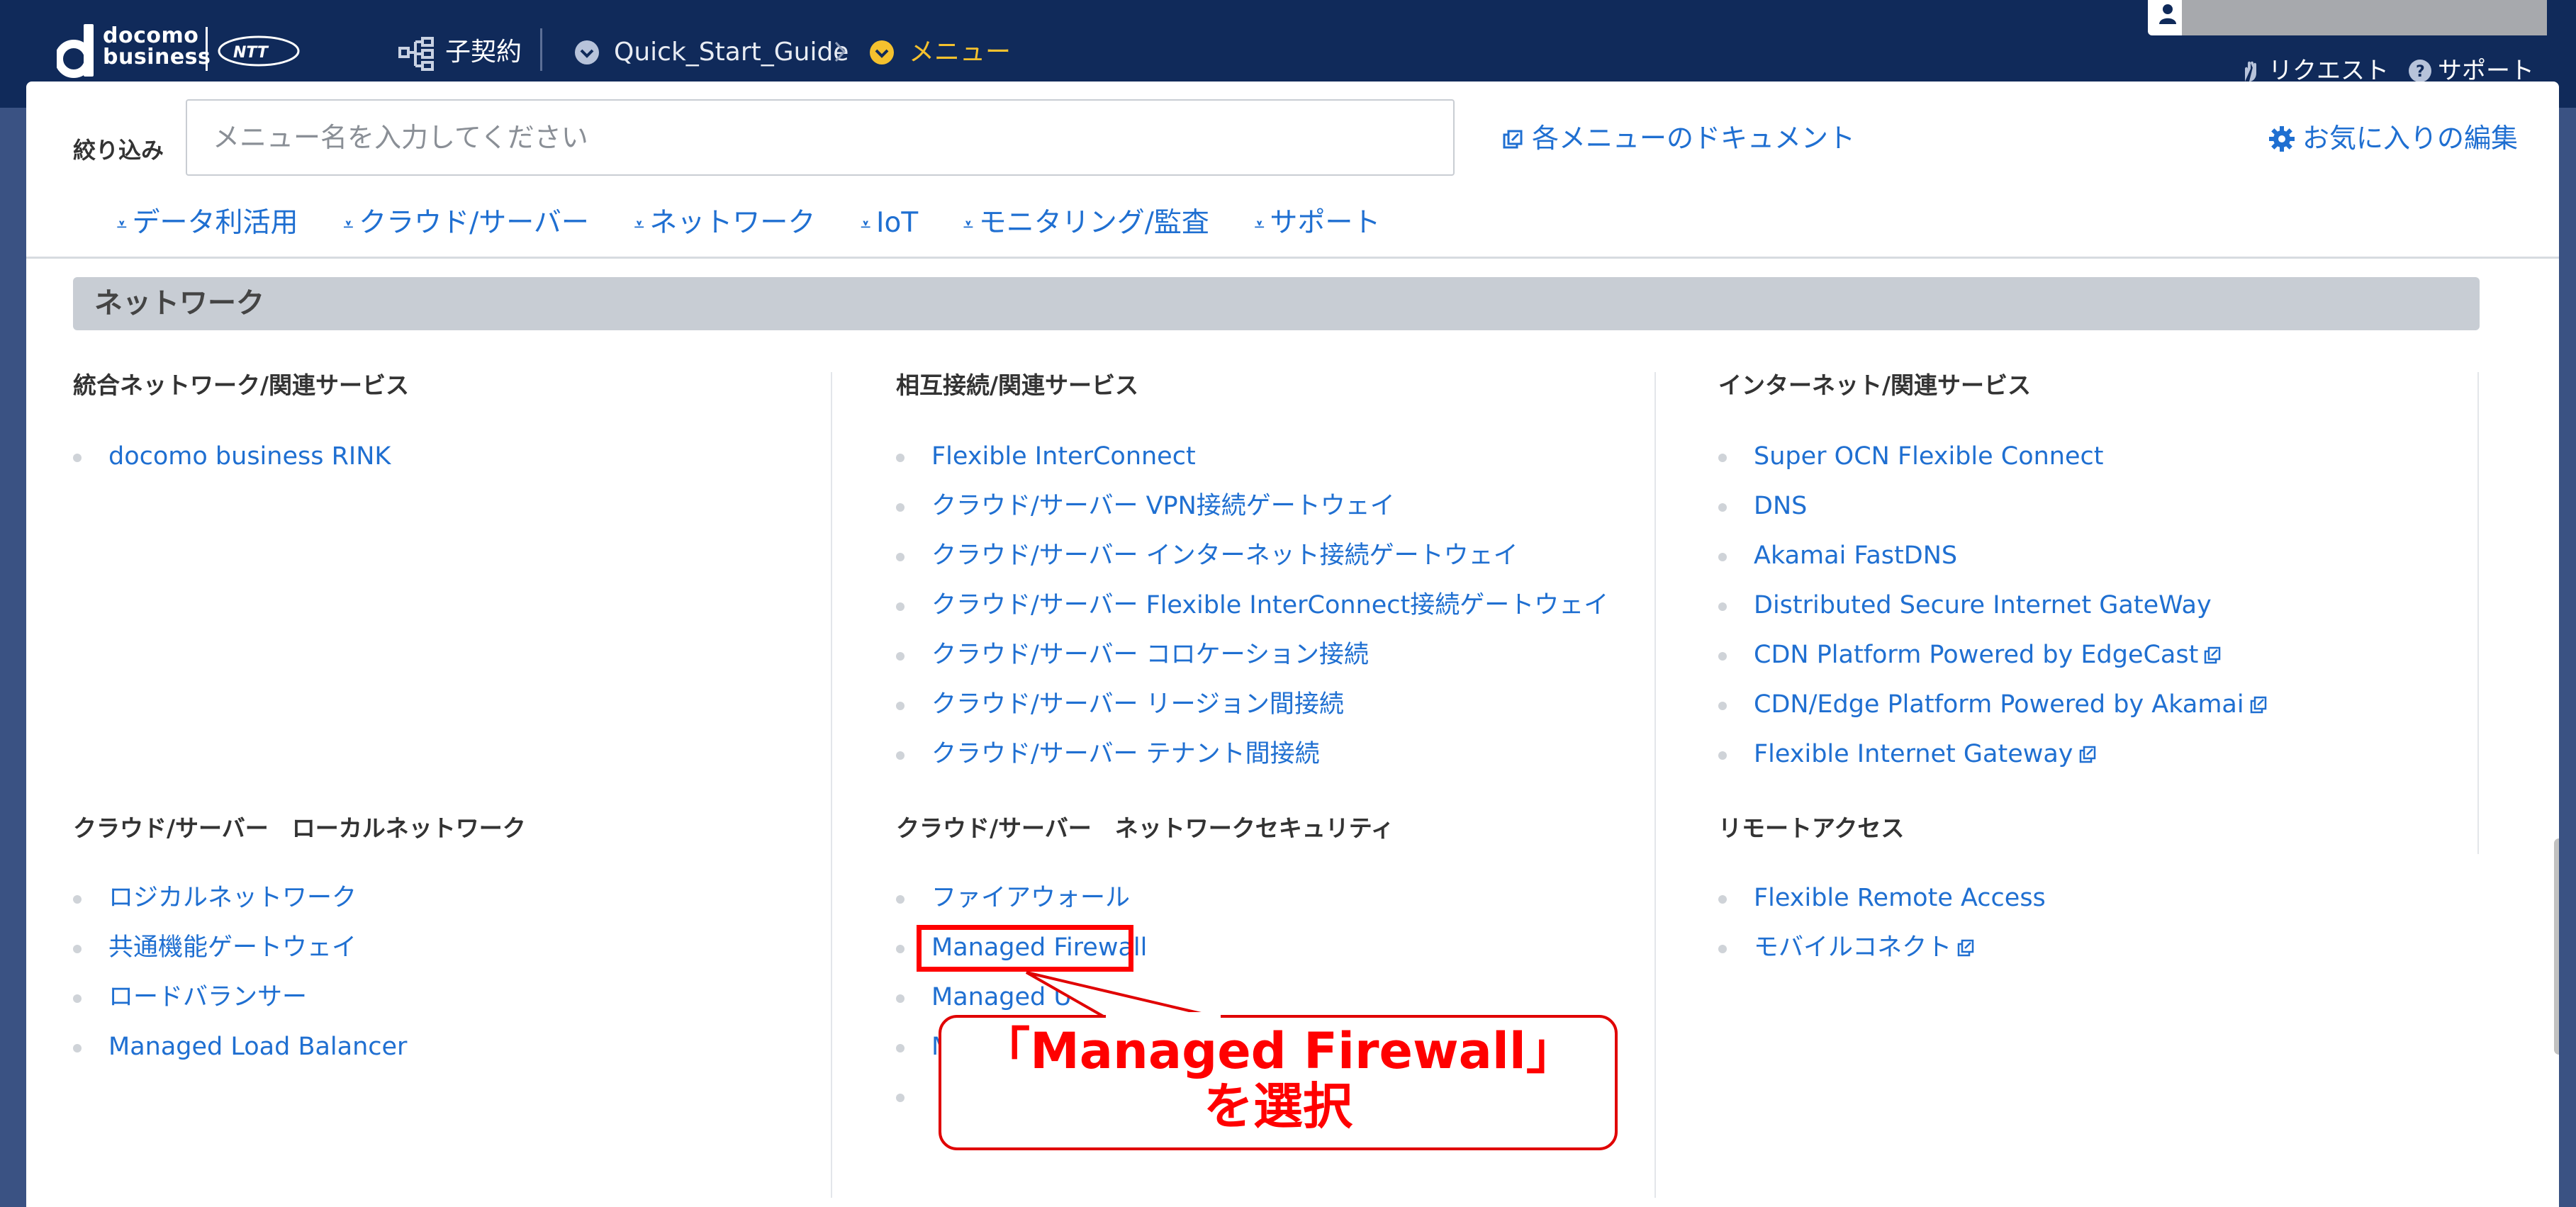 This screenshot has height=1207, width=2576. Describe the element at coordinates (1025, 948) in the screenshot. I see `highlight-box` at that location.